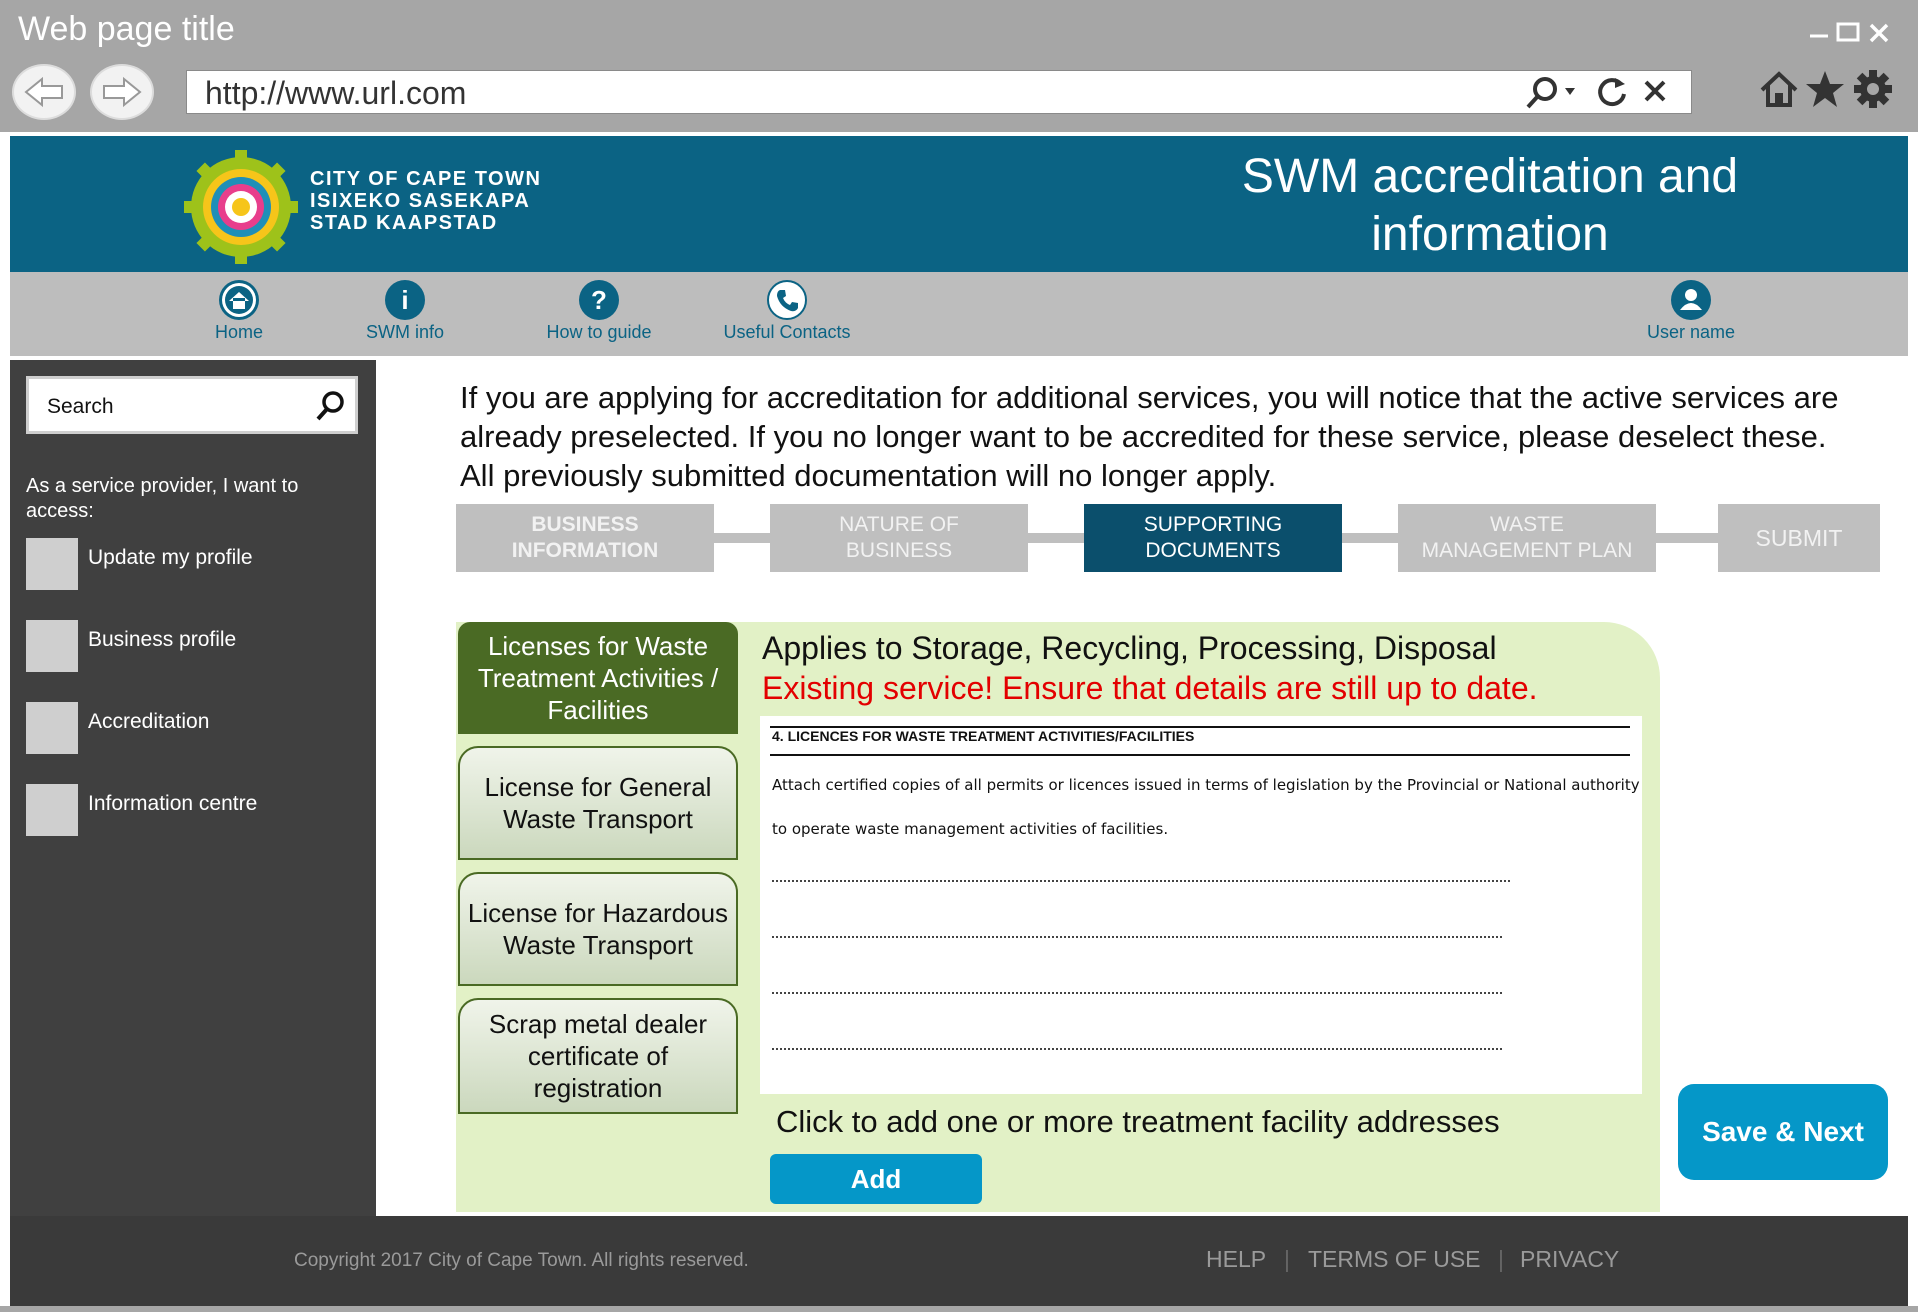  I want to click on step-label-line-1: NATURE OF, so click(899, 524).